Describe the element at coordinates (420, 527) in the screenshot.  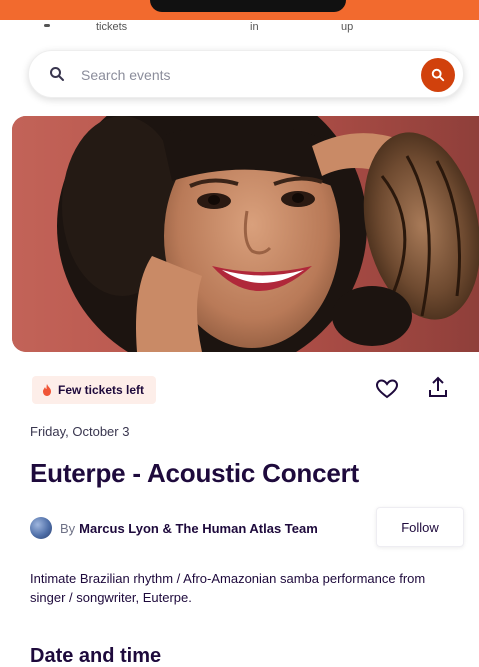
I see `follow-button: Follow` at that location.